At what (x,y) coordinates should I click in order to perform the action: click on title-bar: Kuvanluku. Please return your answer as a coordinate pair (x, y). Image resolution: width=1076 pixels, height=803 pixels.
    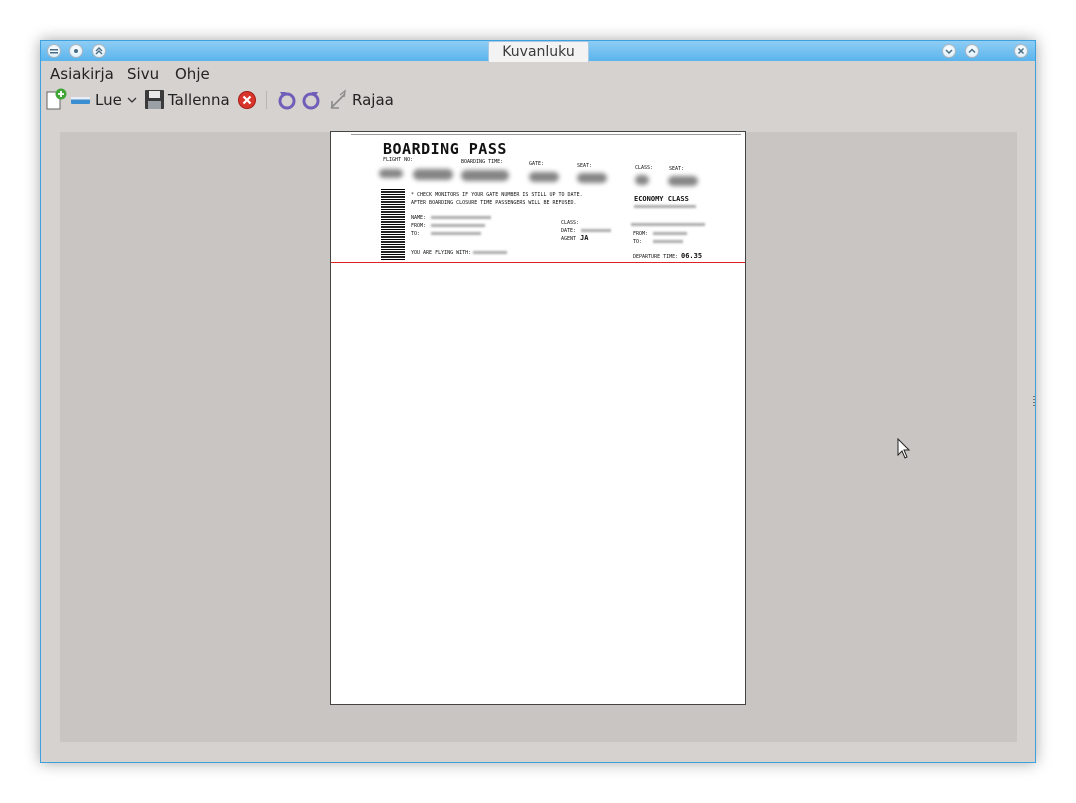
    Looking at the image, I should click on (538, 51).